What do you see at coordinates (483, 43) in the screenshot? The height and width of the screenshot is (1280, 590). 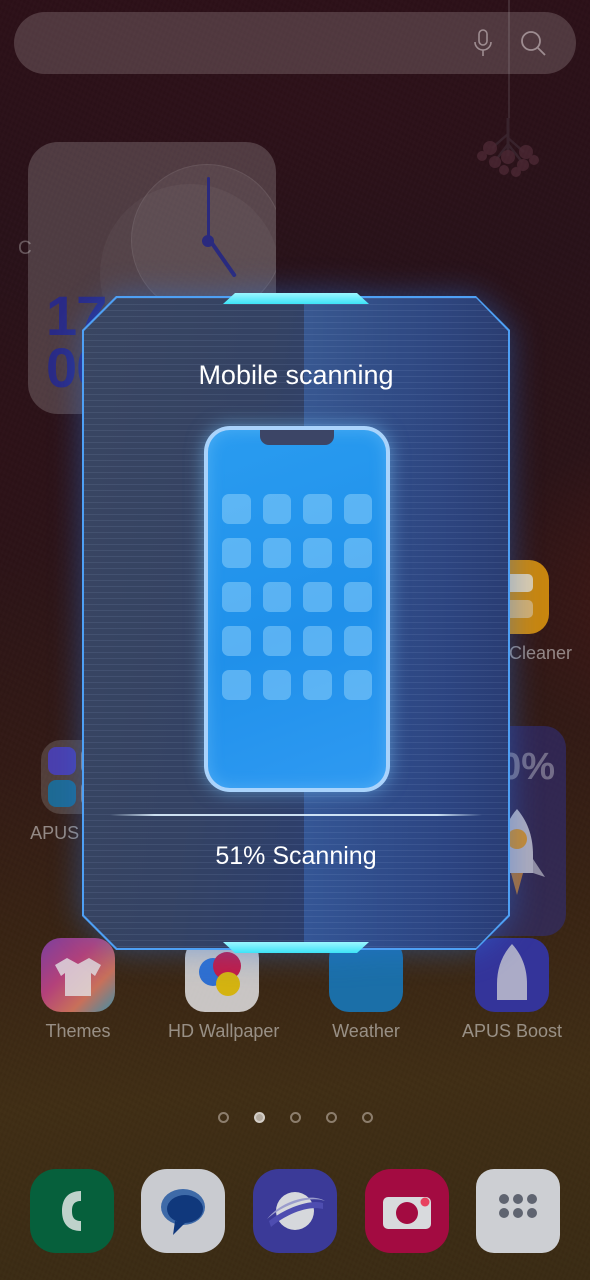 I see `microphone-icon` at bounding box center [483, 43].